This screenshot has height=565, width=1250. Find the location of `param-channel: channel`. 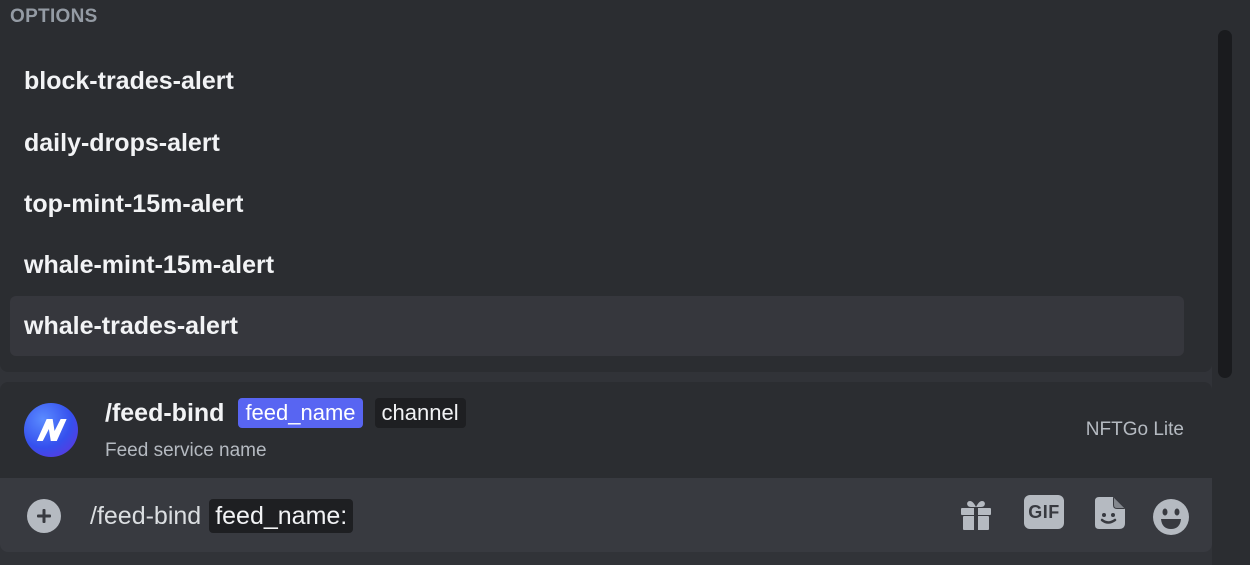

param-channel: channel is located at coordinates (420, 413).